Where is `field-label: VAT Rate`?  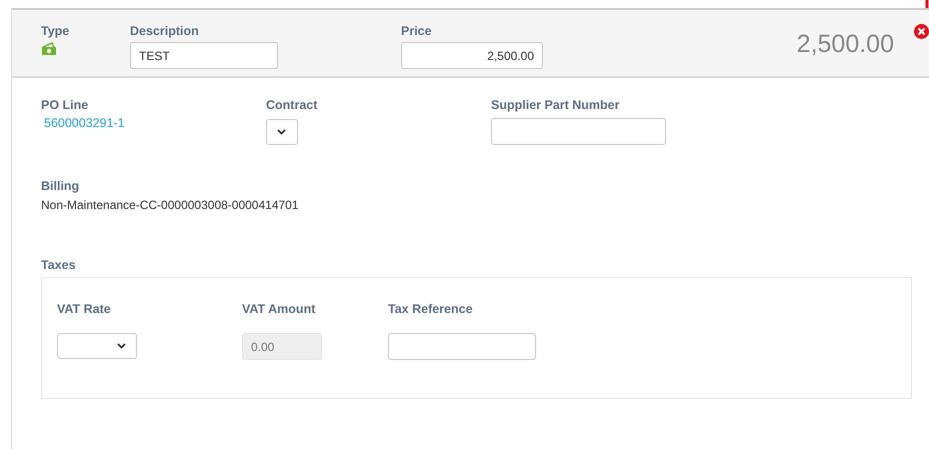
field-label: VAT Rate is located at coordinates (84, 309).